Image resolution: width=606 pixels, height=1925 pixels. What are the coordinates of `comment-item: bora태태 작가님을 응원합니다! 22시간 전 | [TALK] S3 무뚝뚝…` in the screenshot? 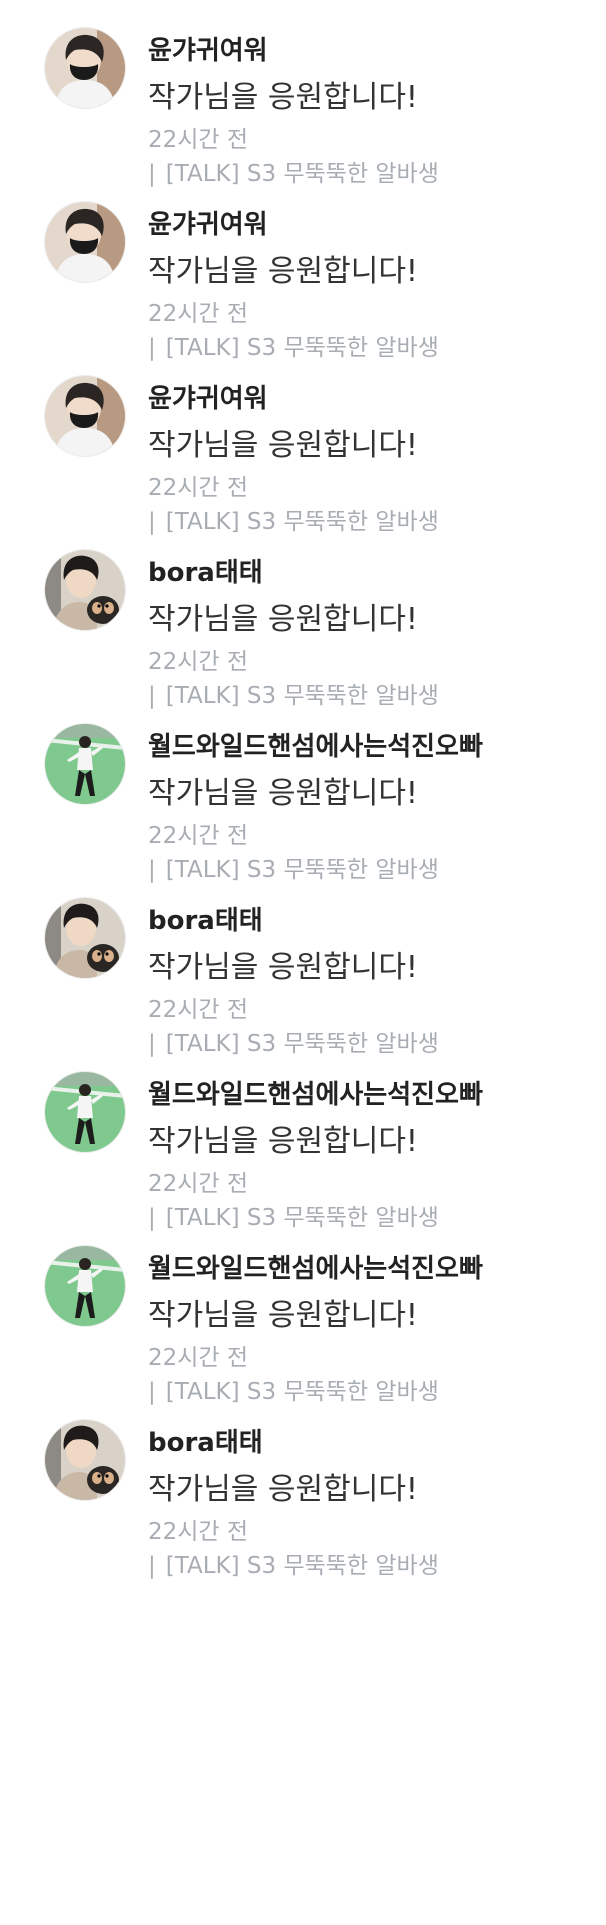 It's located at (303, 1499).